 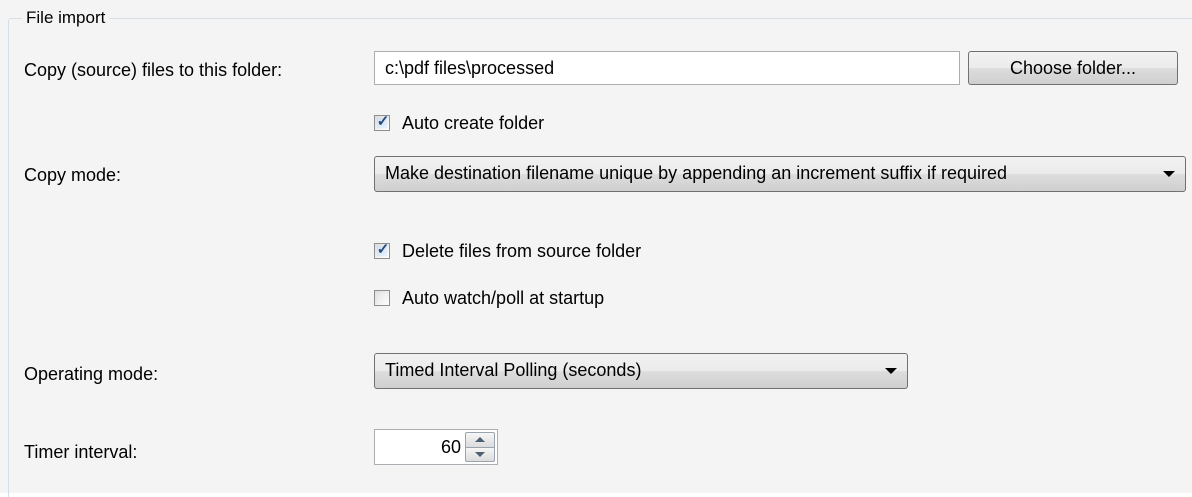 I want to click on stepper-buttons, so click(x=480, y=447).